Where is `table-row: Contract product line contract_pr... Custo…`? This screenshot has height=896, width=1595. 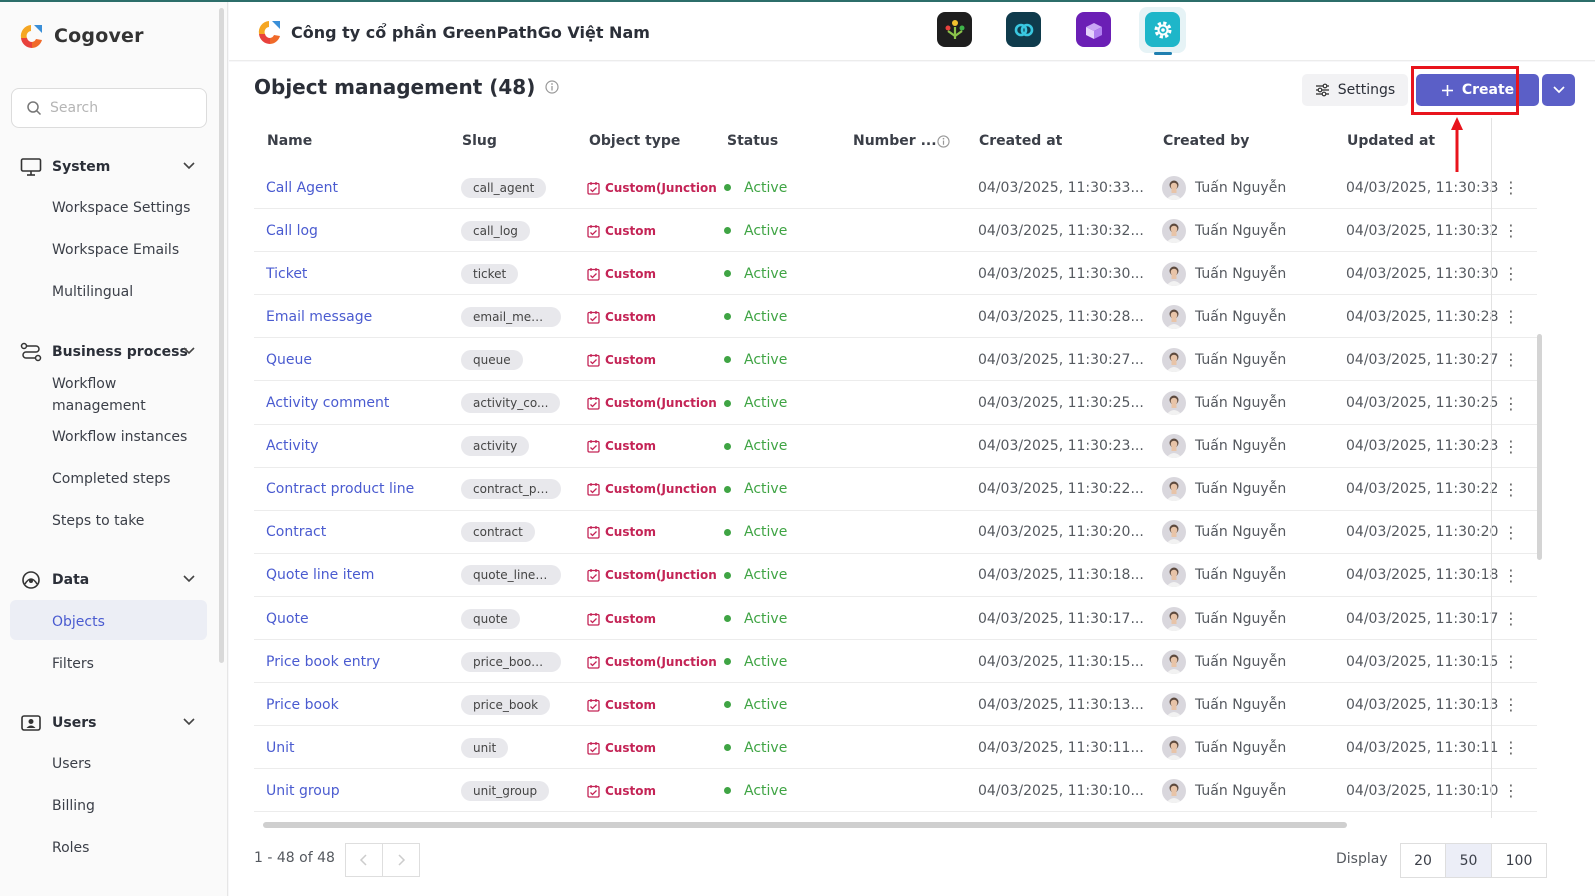 table-row: Contract product line contract_pr... Custo… is located at coordinates (895, 489).